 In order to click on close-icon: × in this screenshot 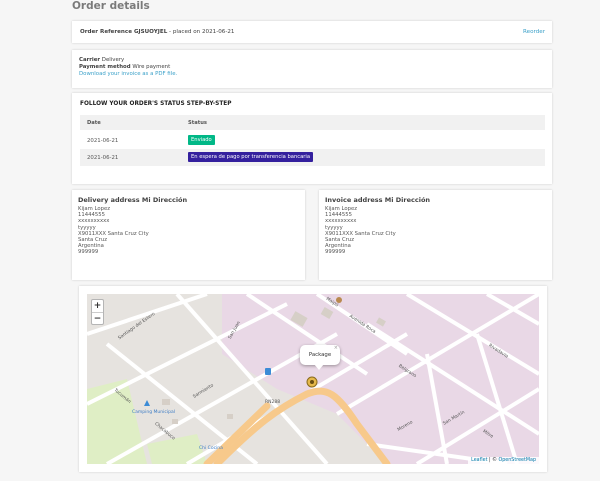, I will do `click(336, 348)`.